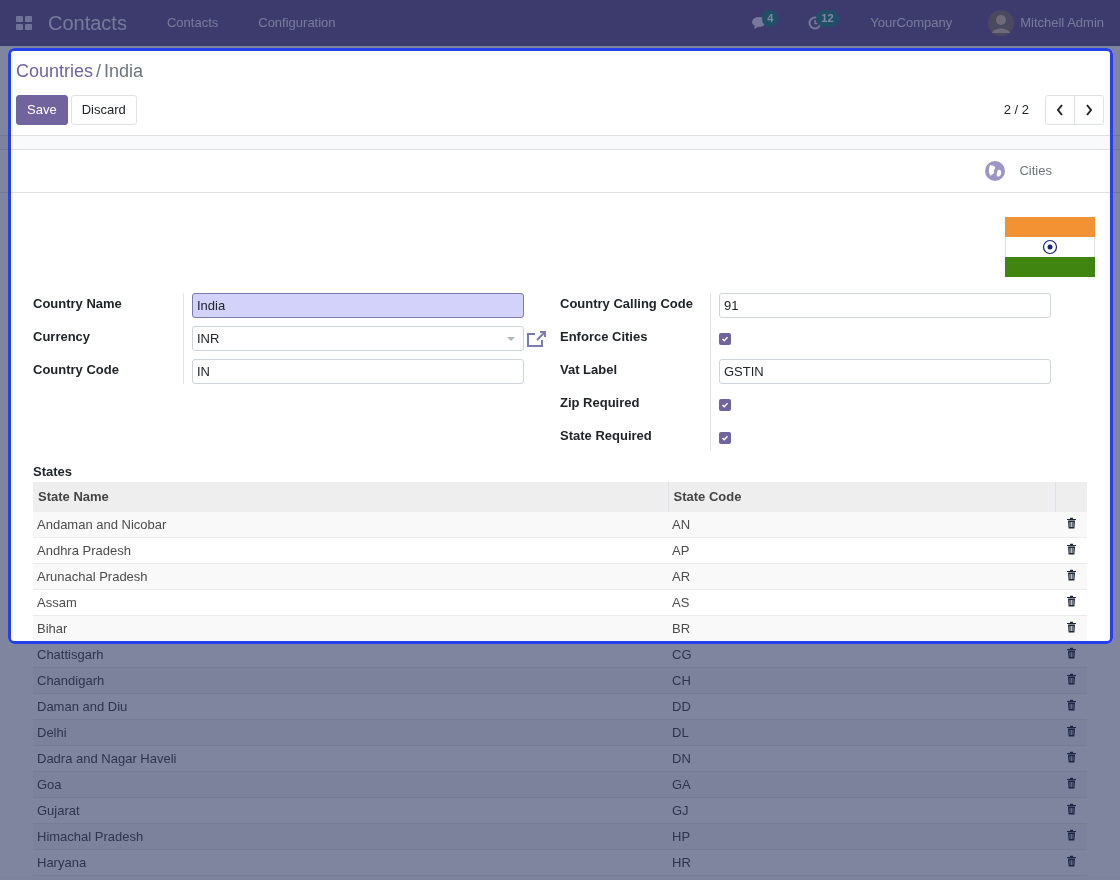 This screenshot has height=880, width=1120. What do you see at coordinates (861, 496) in the screenshot?
I see `column-header: State Code` at bounding box center [861, 496].